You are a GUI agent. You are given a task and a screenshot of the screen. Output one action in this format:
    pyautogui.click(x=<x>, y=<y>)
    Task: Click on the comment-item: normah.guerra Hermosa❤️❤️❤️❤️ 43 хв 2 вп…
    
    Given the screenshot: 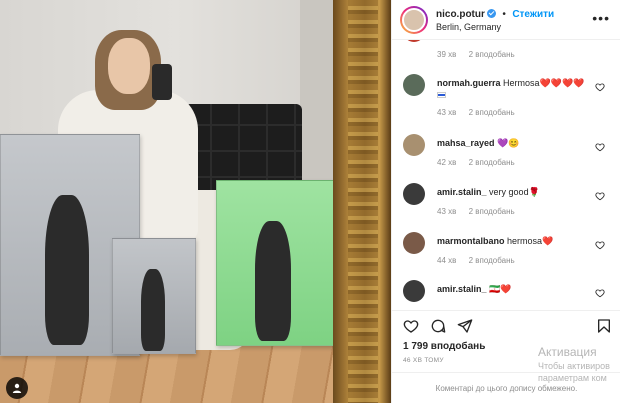 What is the action you would take?
    pyautogui.click(x=506, y=95)
    